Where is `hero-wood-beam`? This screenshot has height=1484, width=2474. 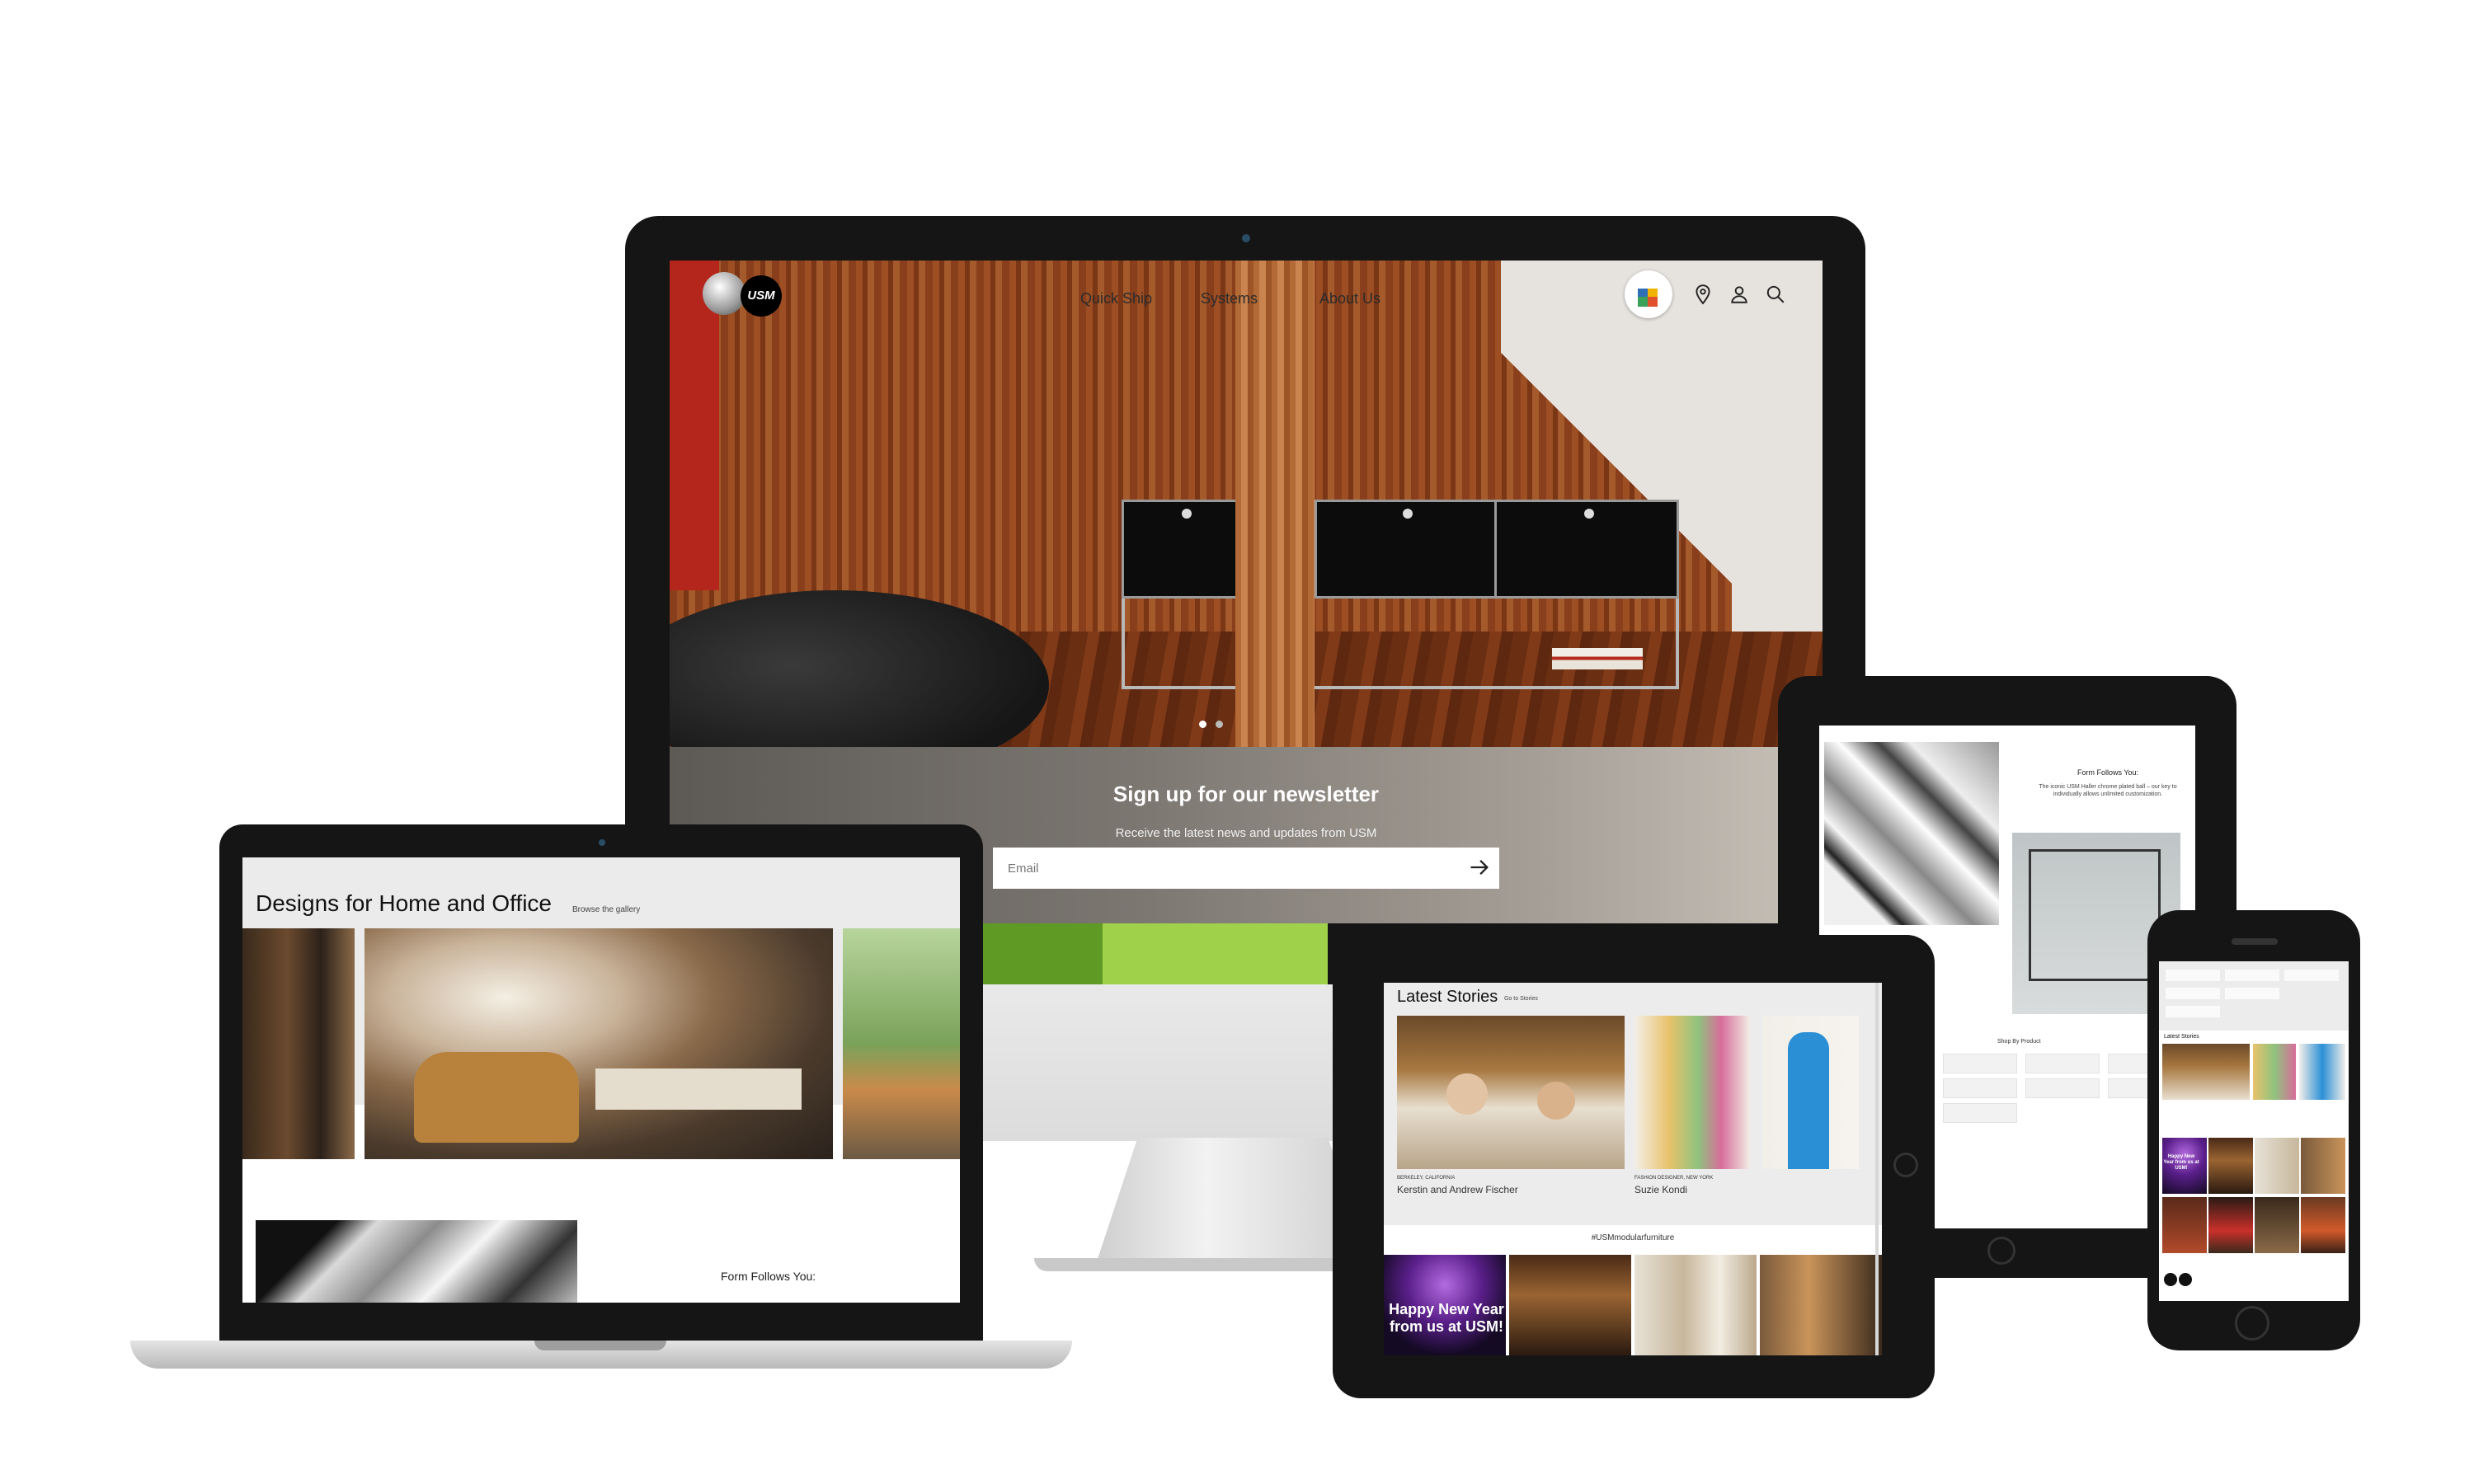
hero-wood-beam is located at coordinates (1275, 504).